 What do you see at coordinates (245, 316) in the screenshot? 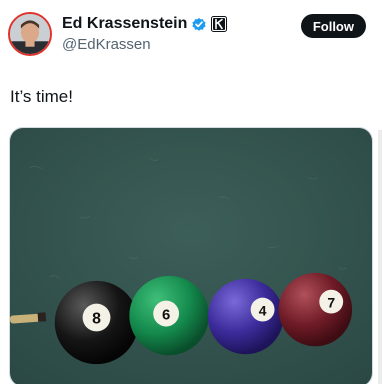
I see `ball-4: 4` at bounding box center [245, 316].